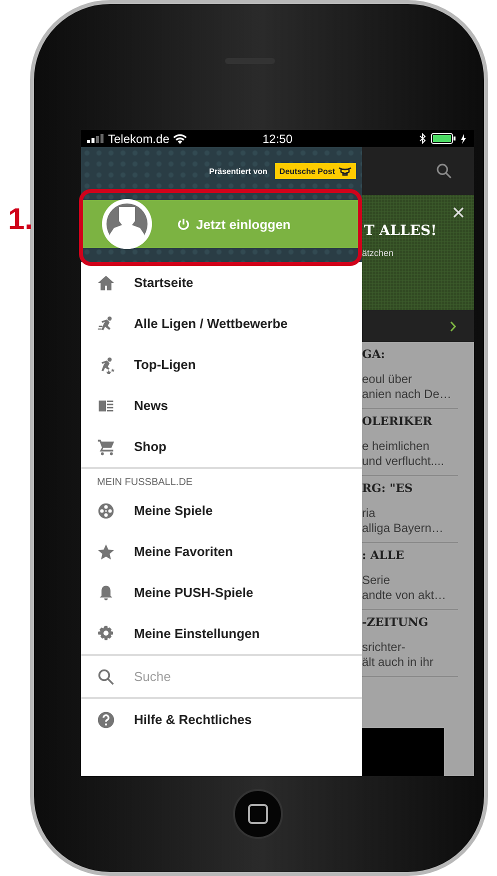  Describe the element at coordinates (377, 580) in the screenshot. I see `article-snippet: Serie` at that location.